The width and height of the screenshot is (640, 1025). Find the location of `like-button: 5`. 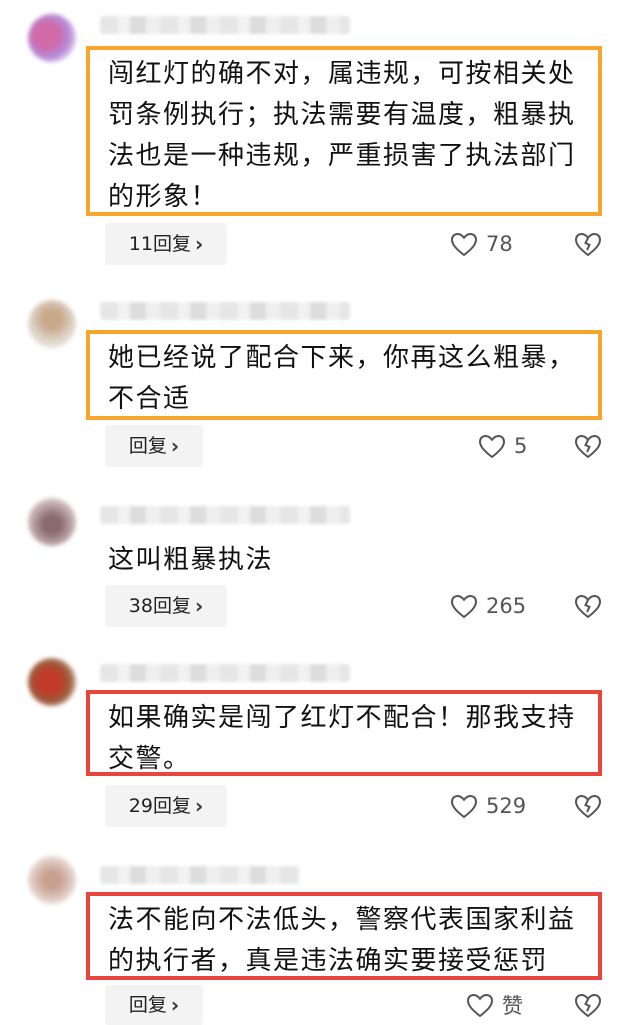

like-button: 5 is located at coordinates (502, 446).